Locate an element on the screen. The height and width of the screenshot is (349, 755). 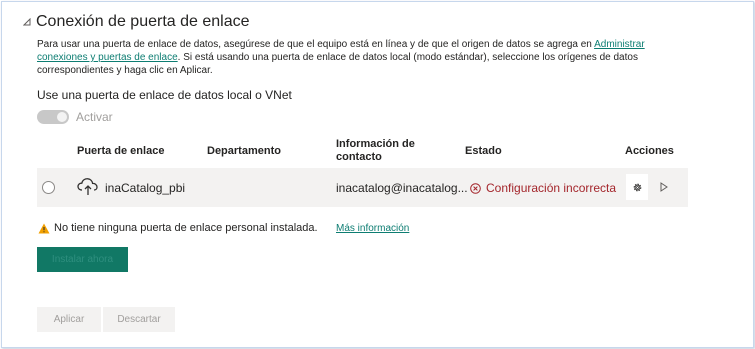
cloud-upload-icon is located at coordinates (87, 186).